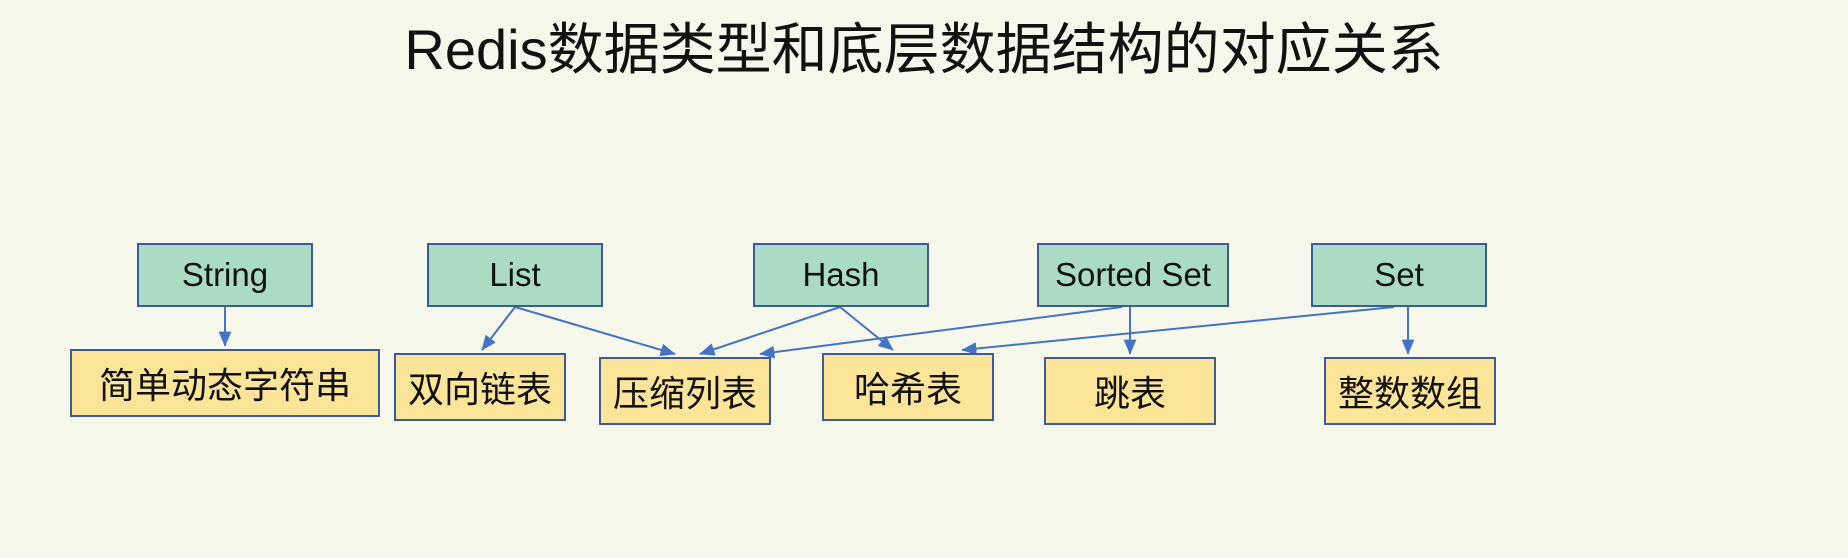 The height and width of the screenshot is (558, 1848). I want to click on node-struct-label: 压缩列表, so click(684, 393).